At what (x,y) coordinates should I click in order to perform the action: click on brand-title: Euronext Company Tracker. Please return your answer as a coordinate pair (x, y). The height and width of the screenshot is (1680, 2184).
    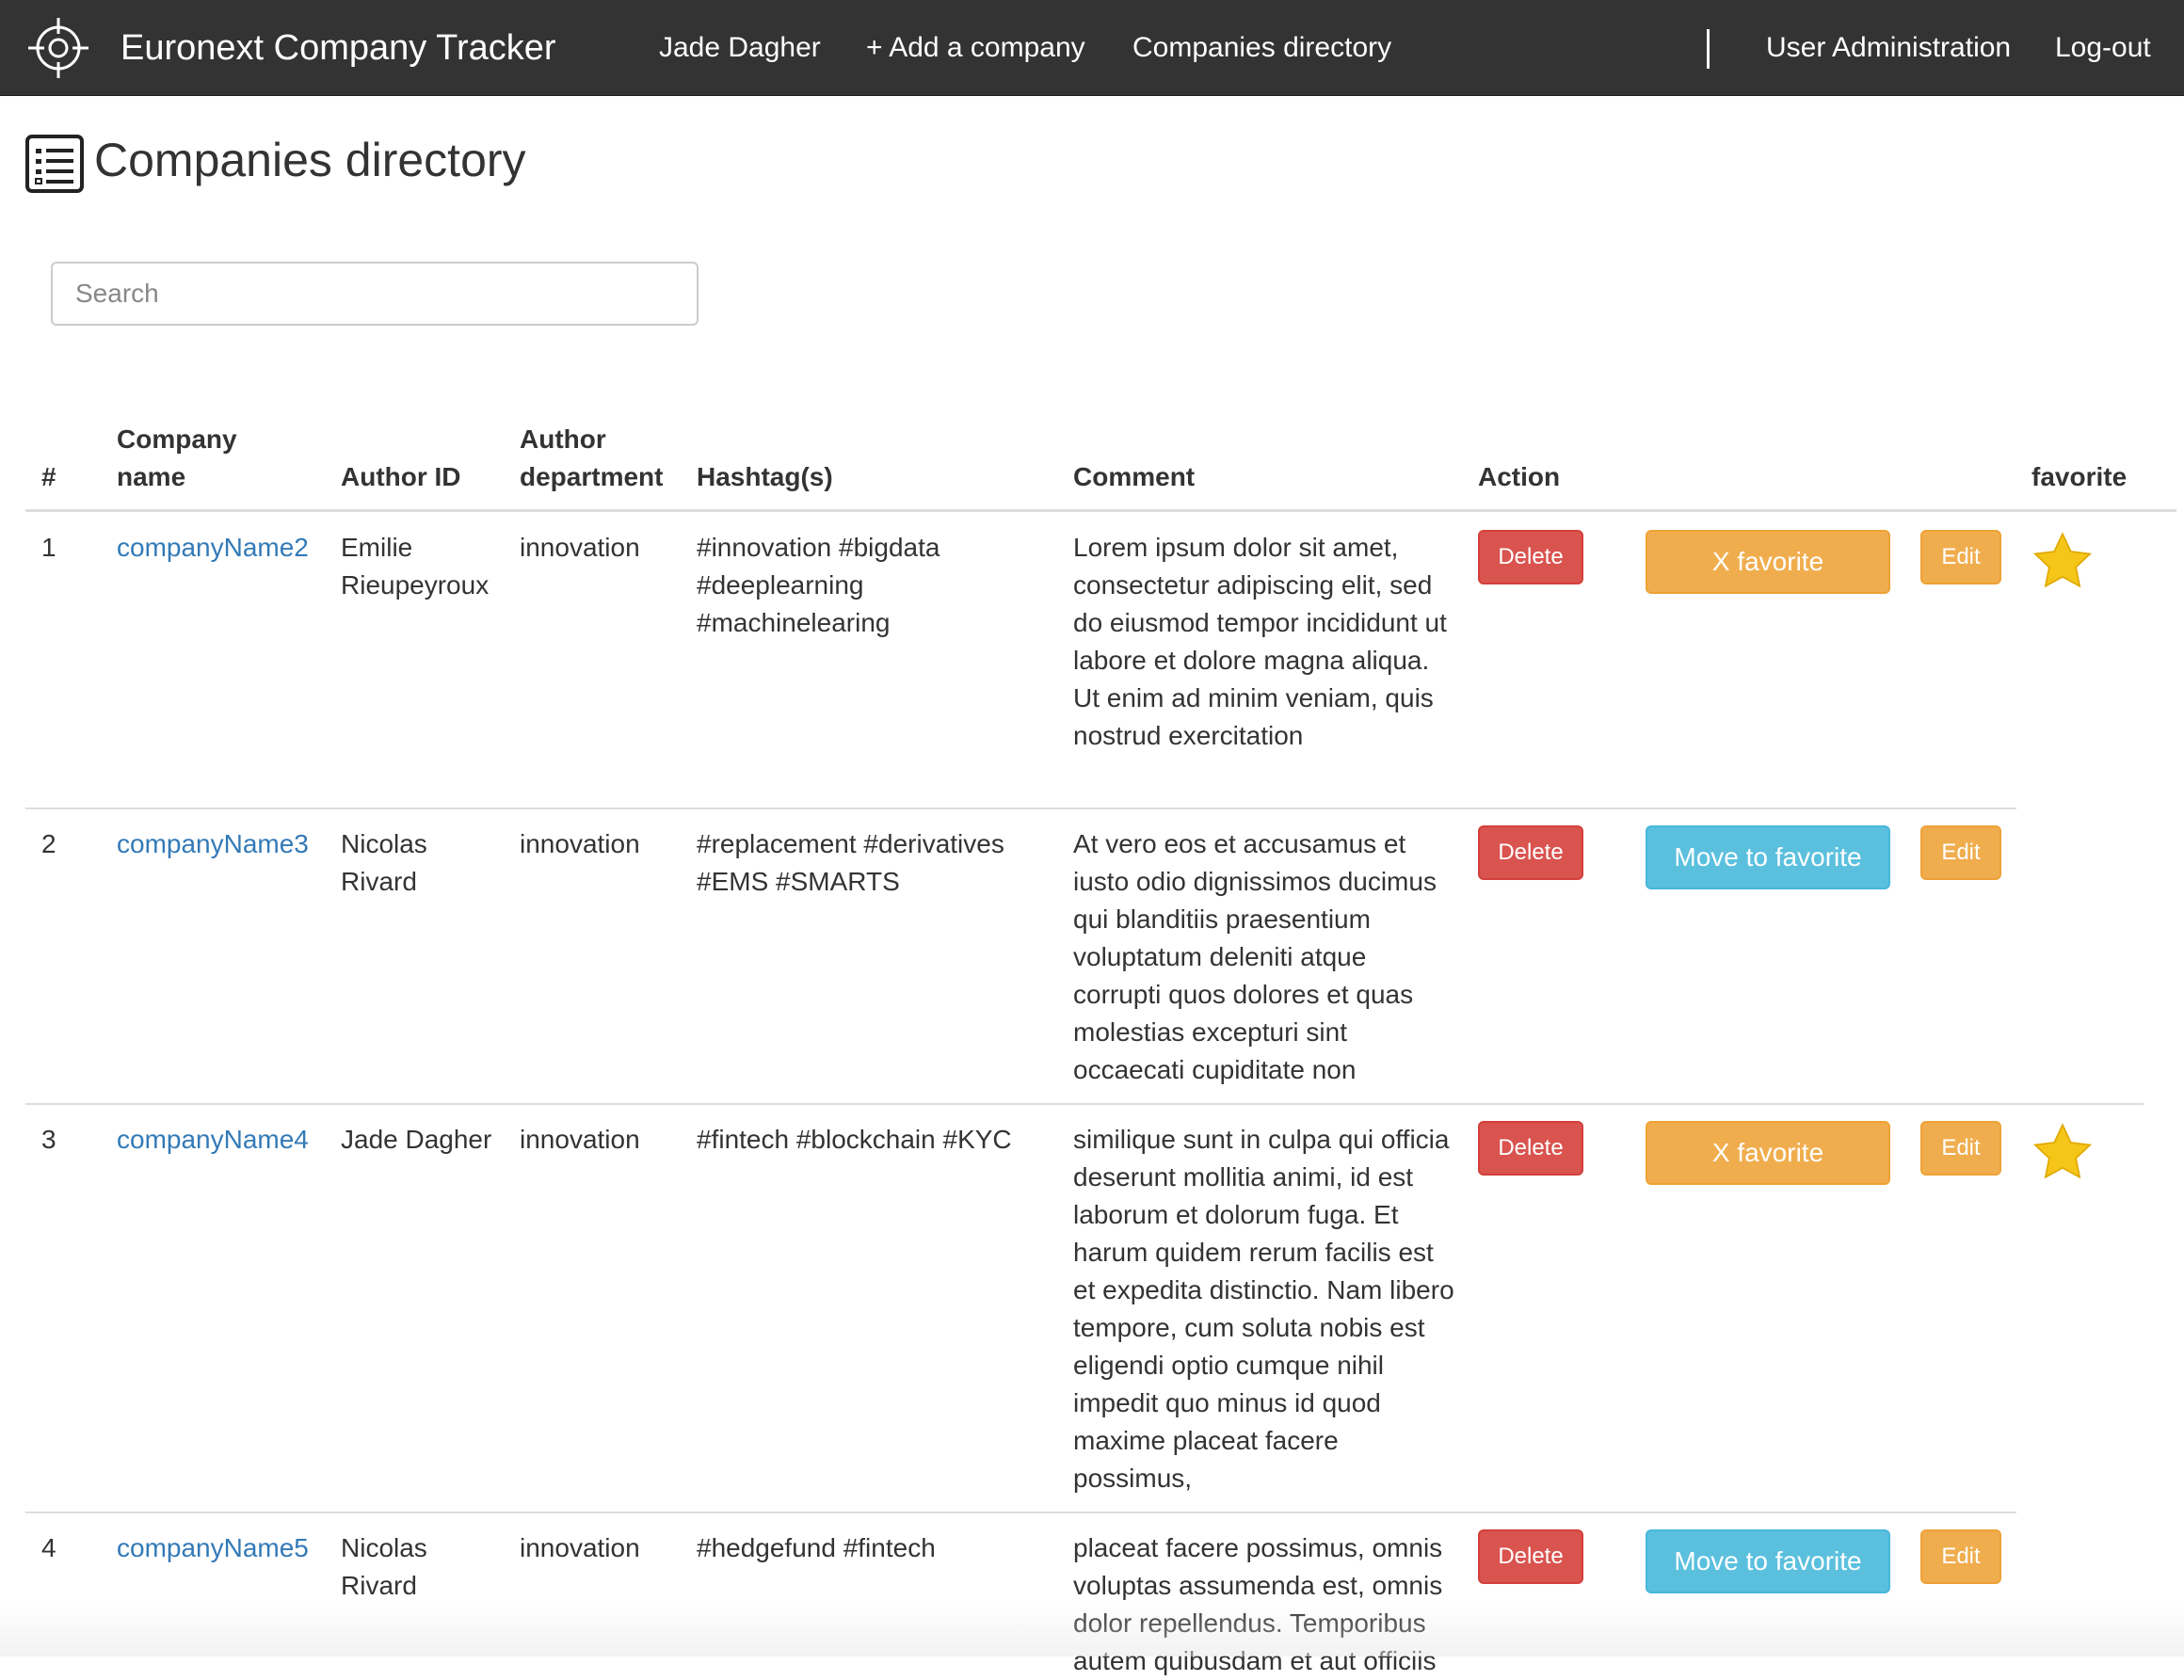
    Looking at the image, I should click on (338, 48).